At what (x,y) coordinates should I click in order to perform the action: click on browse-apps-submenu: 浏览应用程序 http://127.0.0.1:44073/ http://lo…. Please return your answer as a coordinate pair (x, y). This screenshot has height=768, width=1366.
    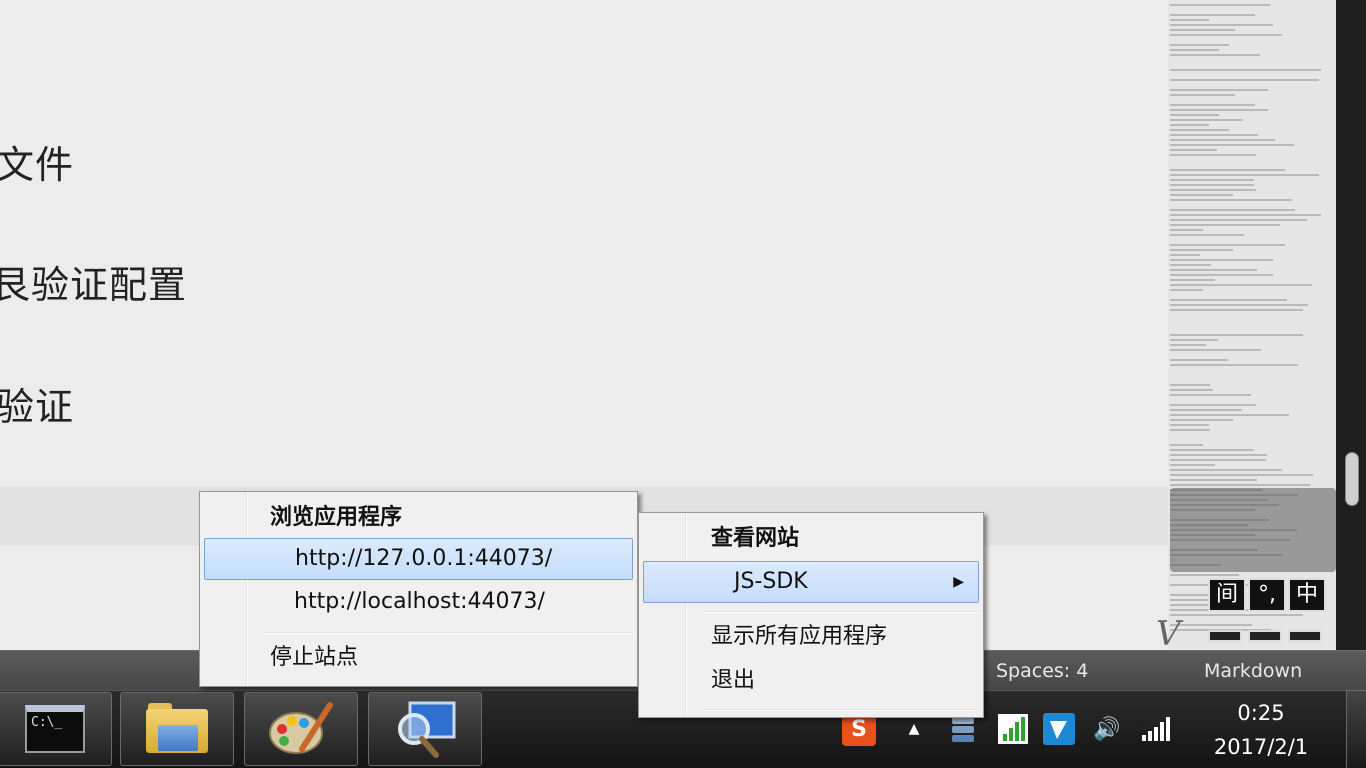
    Looking at the image, I should click on (418, 589).